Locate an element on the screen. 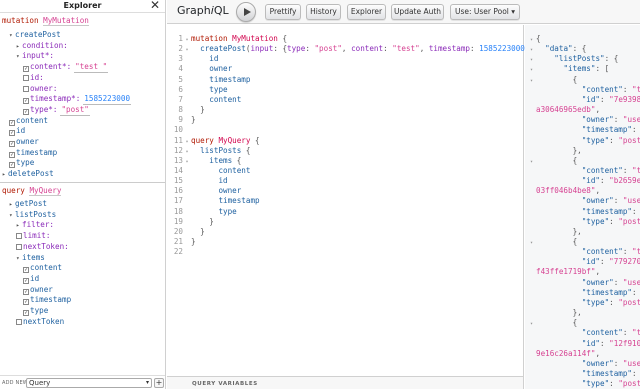 The image size is (640, 389). add-new-label: ADD NEW is located at coordinates (15, 383).